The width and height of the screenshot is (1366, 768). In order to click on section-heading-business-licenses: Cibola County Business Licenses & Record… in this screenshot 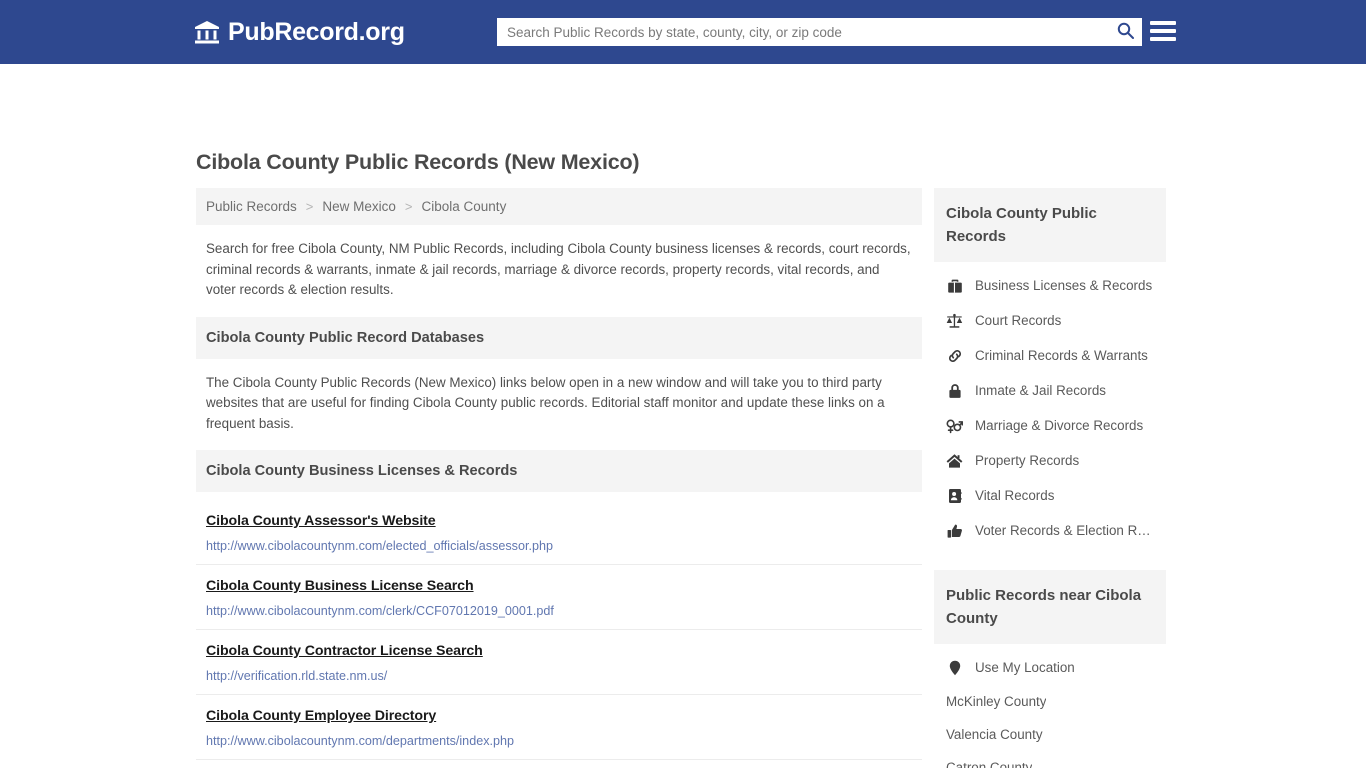, I will do `click(559, 471)`.